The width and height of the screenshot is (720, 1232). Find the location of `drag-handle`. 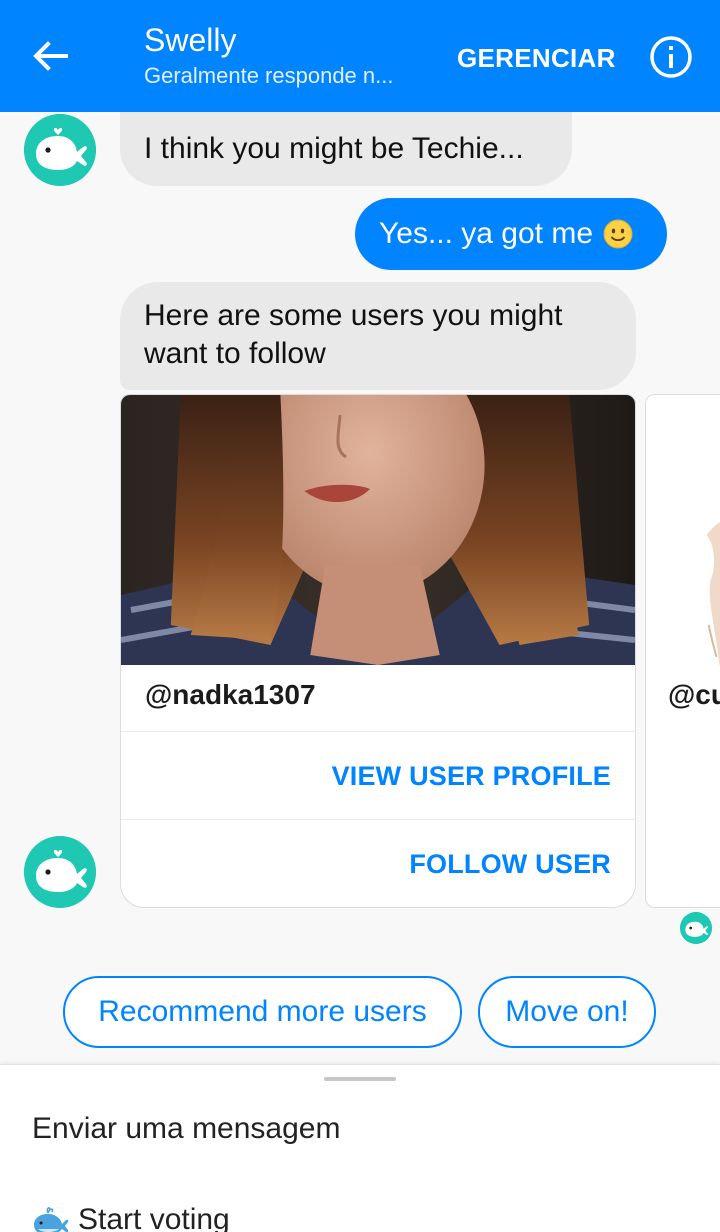

drag-handle is located at coordinates (360, 1079).